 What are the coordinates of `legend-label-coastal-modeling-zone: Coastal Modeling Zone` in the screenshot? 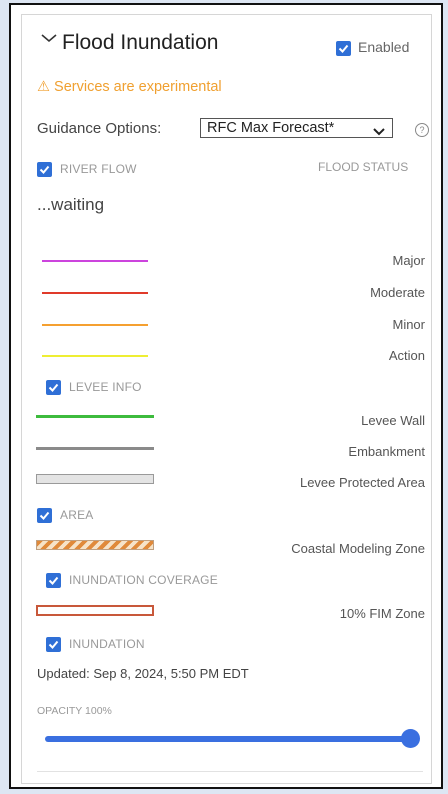 It's located at (358, 548).